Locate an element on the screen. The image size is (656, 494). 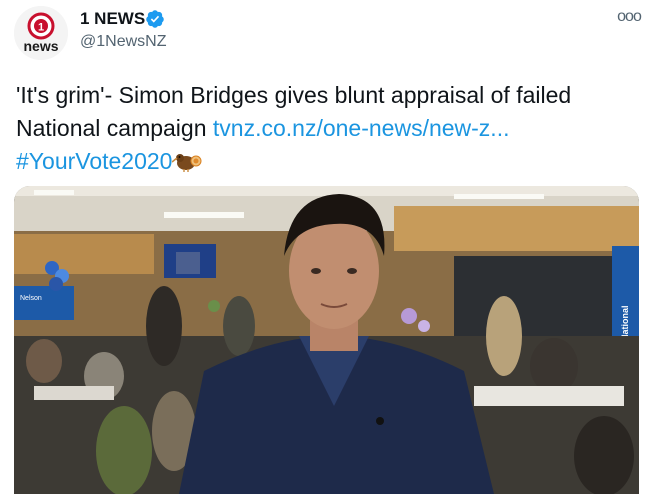
display-name: 1 NEWS is located at coordinates (112, 19).